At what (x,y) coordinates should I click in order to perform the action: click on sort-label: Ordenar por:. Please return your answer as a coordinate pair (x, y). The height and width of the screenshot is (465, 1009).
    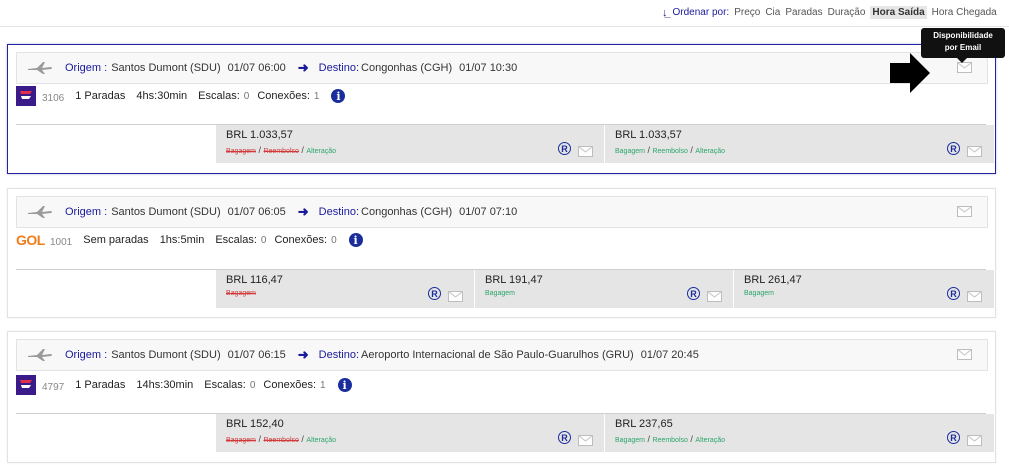
    Looking at the image, I should click on (701, 12).